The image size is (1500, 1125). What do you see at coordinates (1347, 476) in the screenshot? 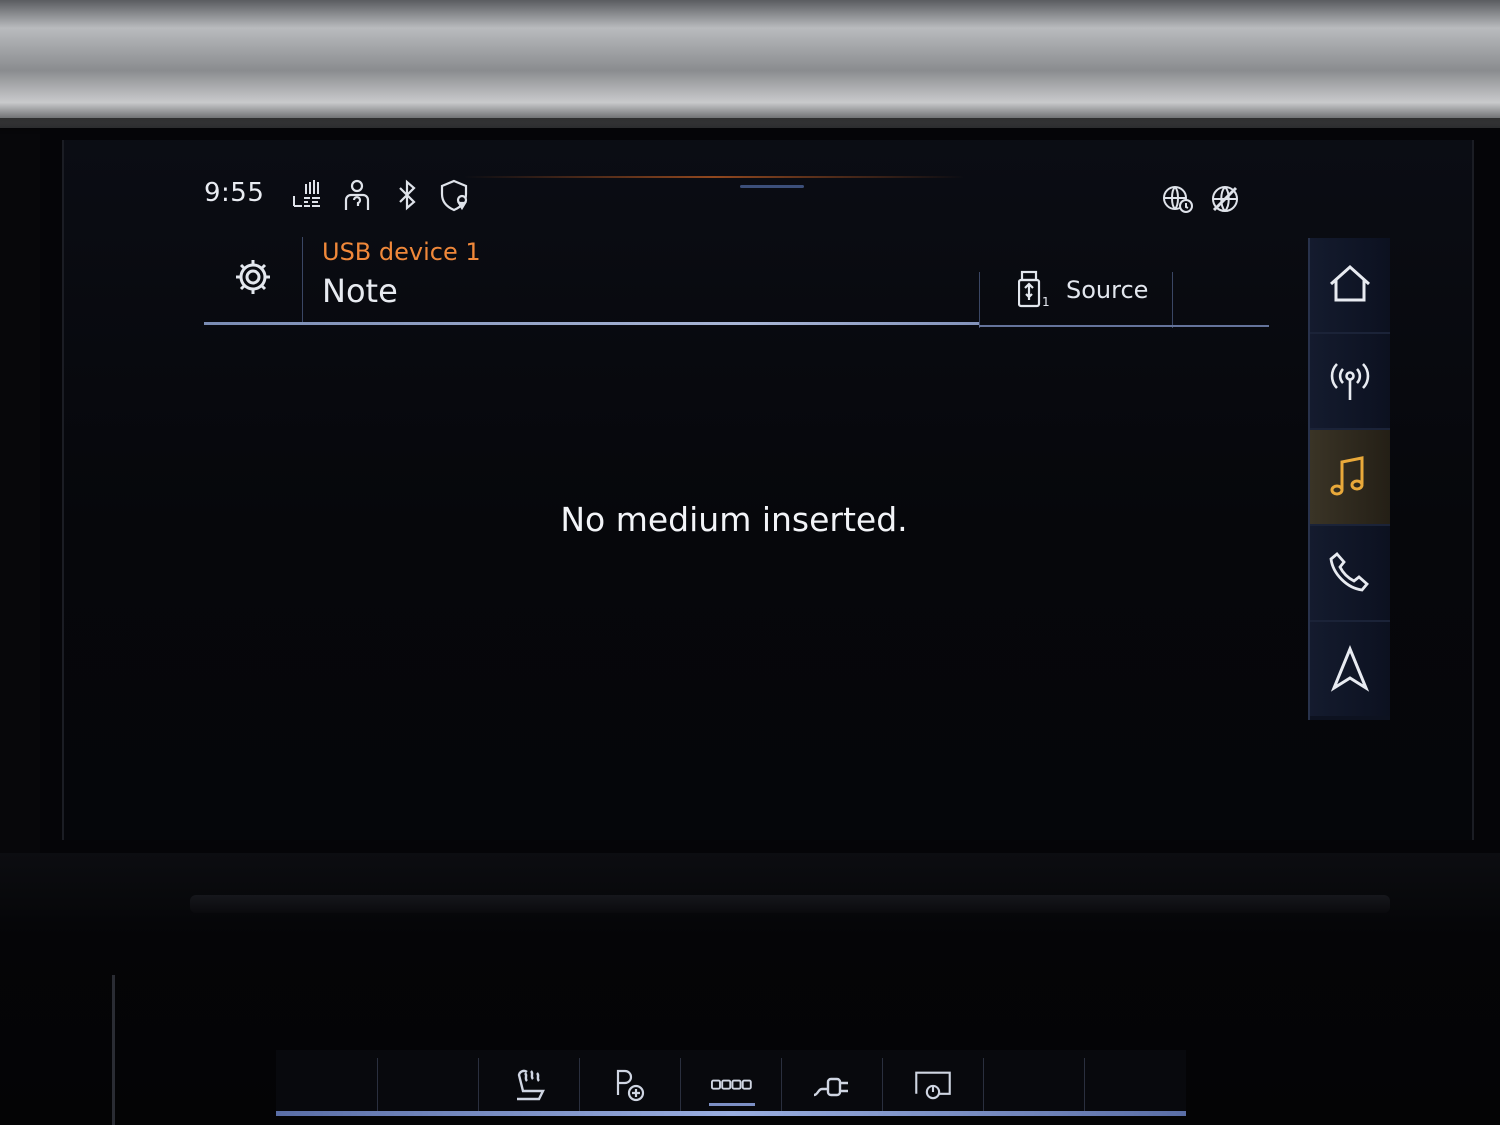
I see `music-icon` at bounding box center [1347, 476].